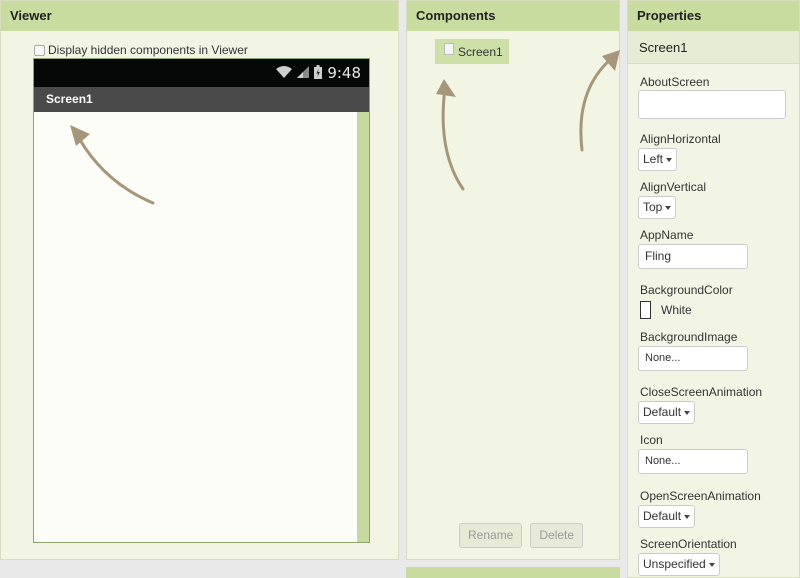  What do you see at coordinates (686, 290) in the screenshot?
I see `background-color-label: BackgroundColor` at bounding box center [686, 290].